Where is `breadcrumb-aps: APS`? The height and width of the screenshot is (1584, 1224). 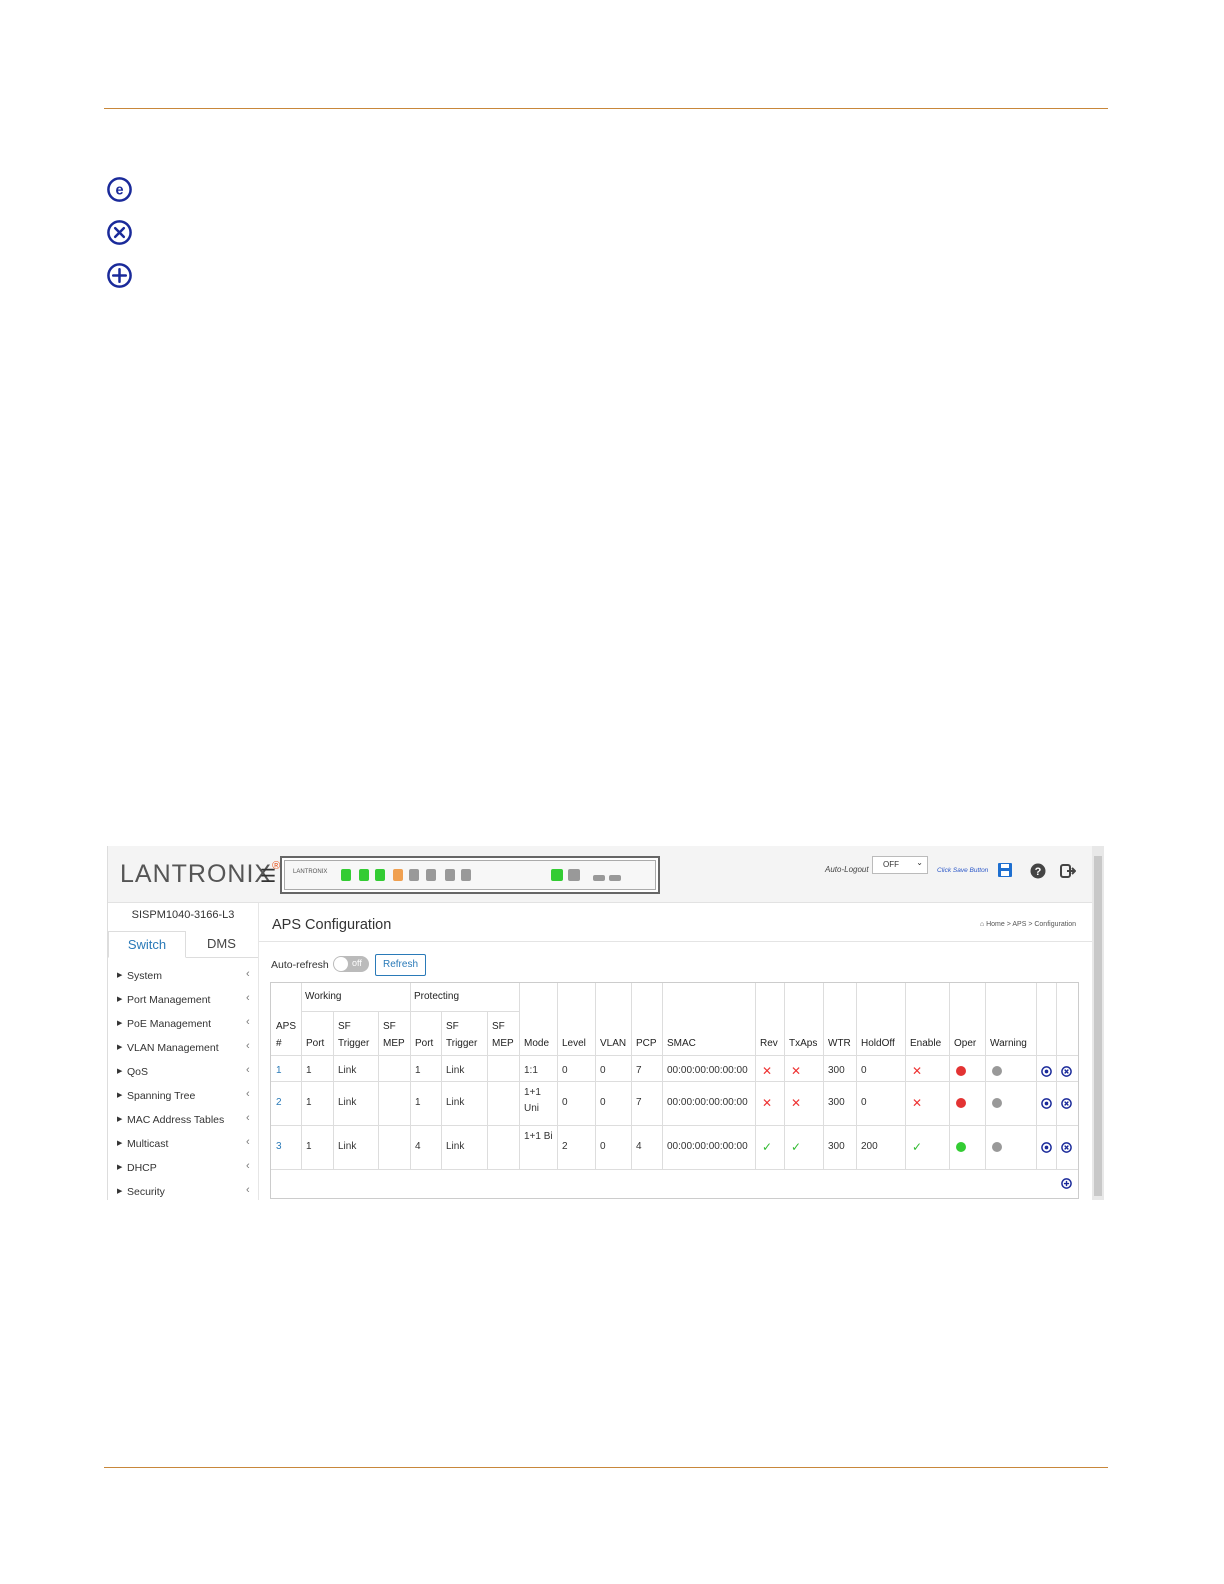 breadcrumb-aps: APS is located at coordinates (1019, 924).